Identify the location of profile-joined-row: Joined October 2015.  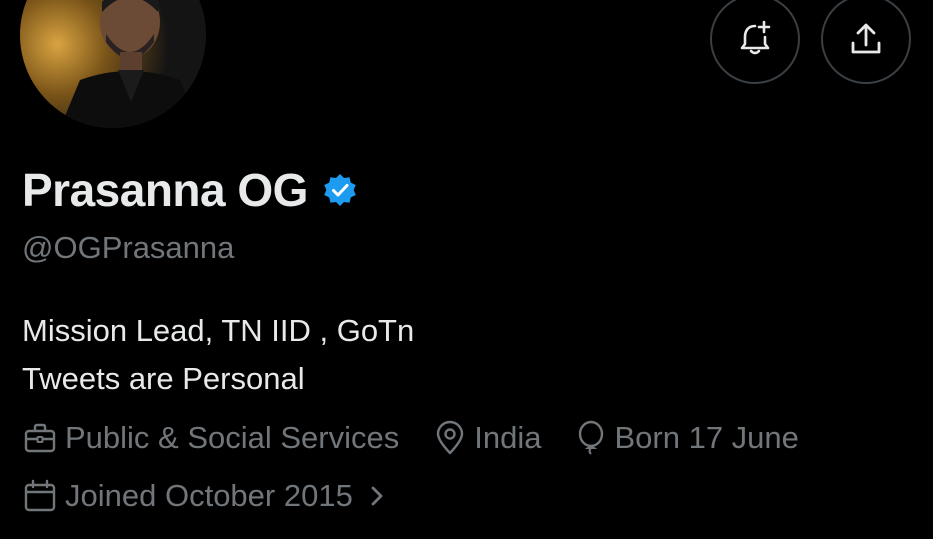
(204, 496).